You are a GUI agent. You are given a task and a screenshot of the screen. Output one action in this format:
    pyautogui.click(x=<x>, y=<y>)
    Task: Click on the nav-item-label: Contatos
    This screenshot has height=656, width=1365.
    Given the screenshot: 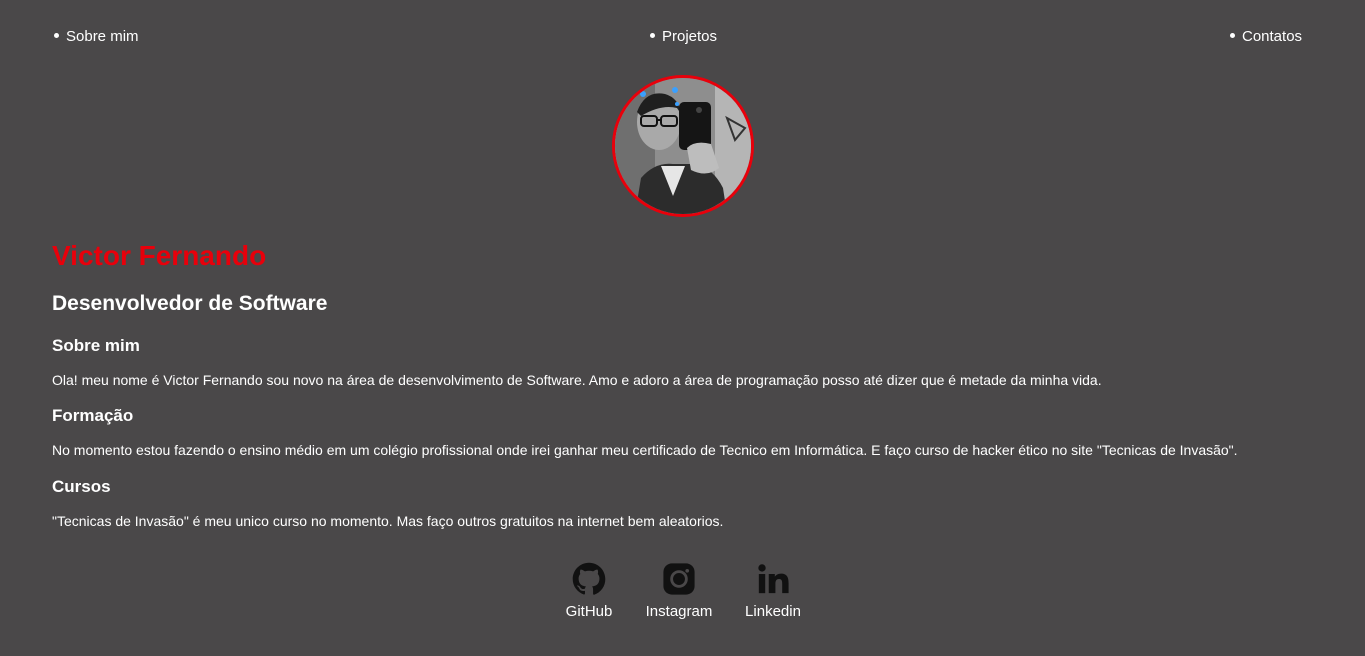 What is the action you would take?
    pyautogui.click(x=1272, y=36)
    